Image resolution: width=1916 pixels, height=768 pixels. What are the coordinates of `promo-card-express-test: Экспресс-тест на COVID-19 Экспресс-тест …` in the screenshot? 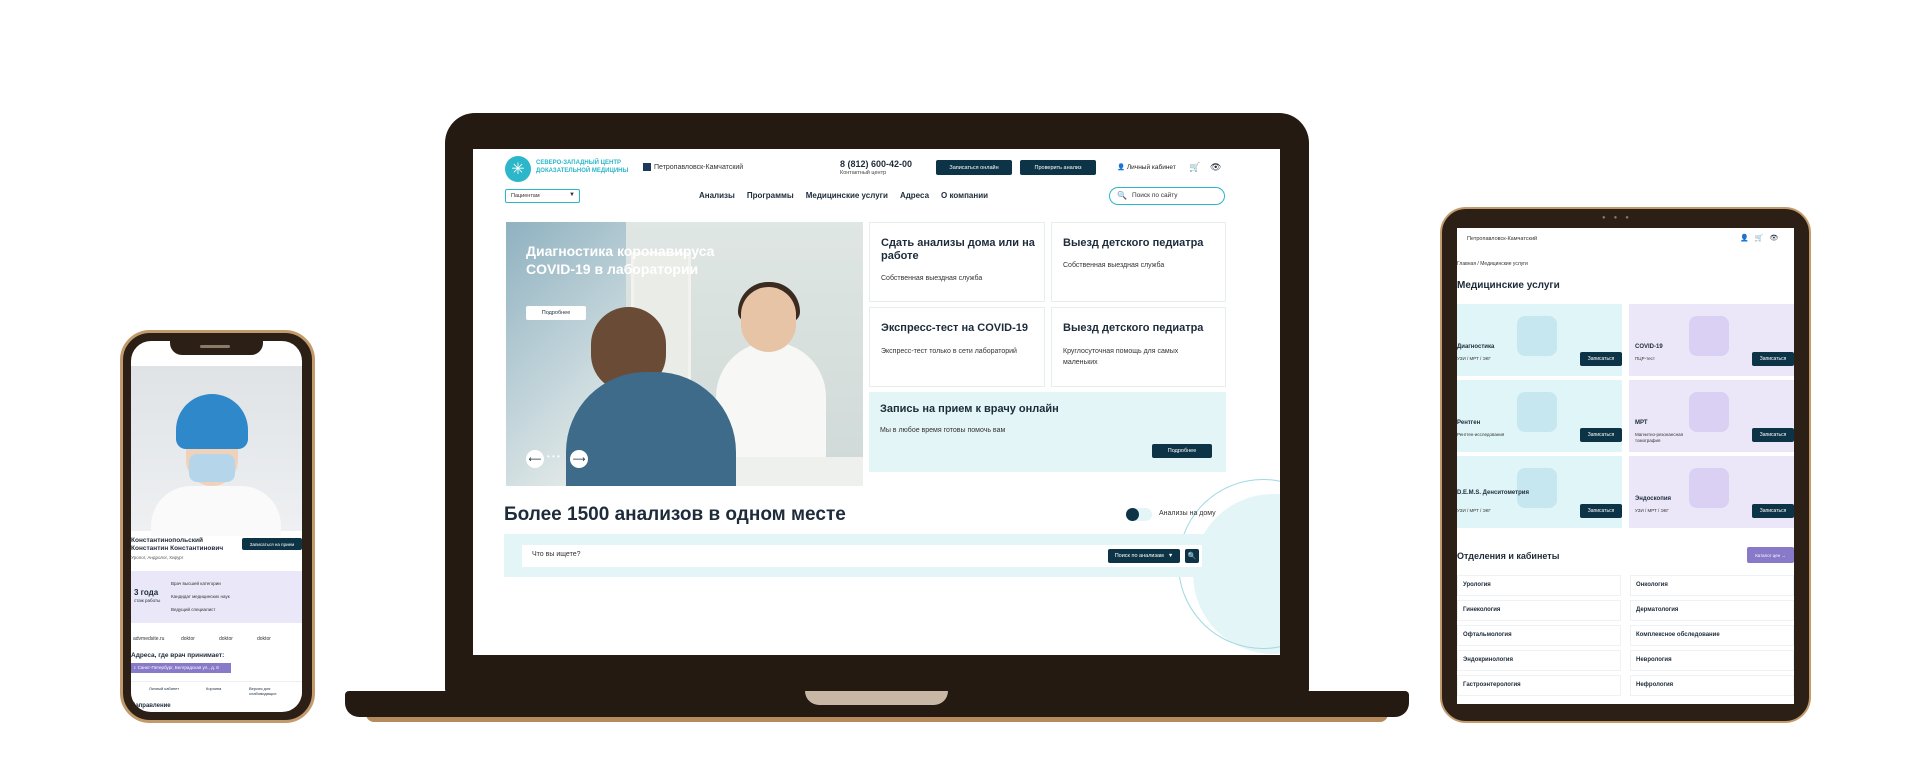 It's located at (957, 347).